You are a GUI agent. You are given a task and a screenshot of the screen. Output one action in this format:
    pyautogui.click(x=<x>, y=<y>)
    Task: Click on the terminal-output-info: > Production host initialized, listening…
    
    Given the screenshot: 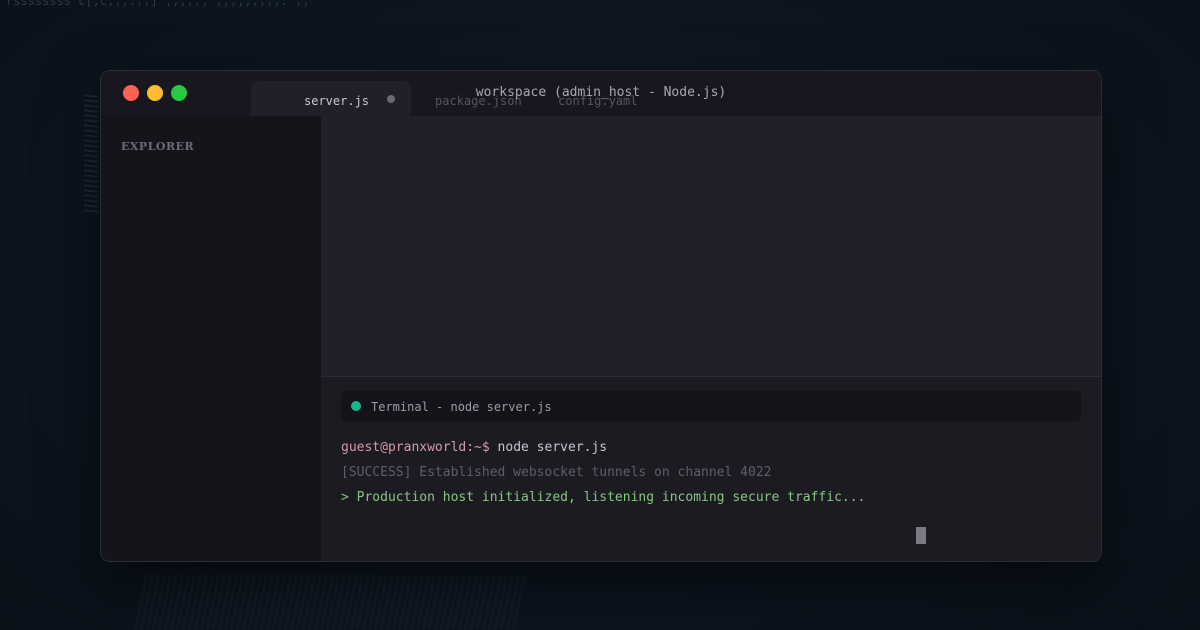 What is the action you would take?
    pyautogui.click(x=603, y=497)
    